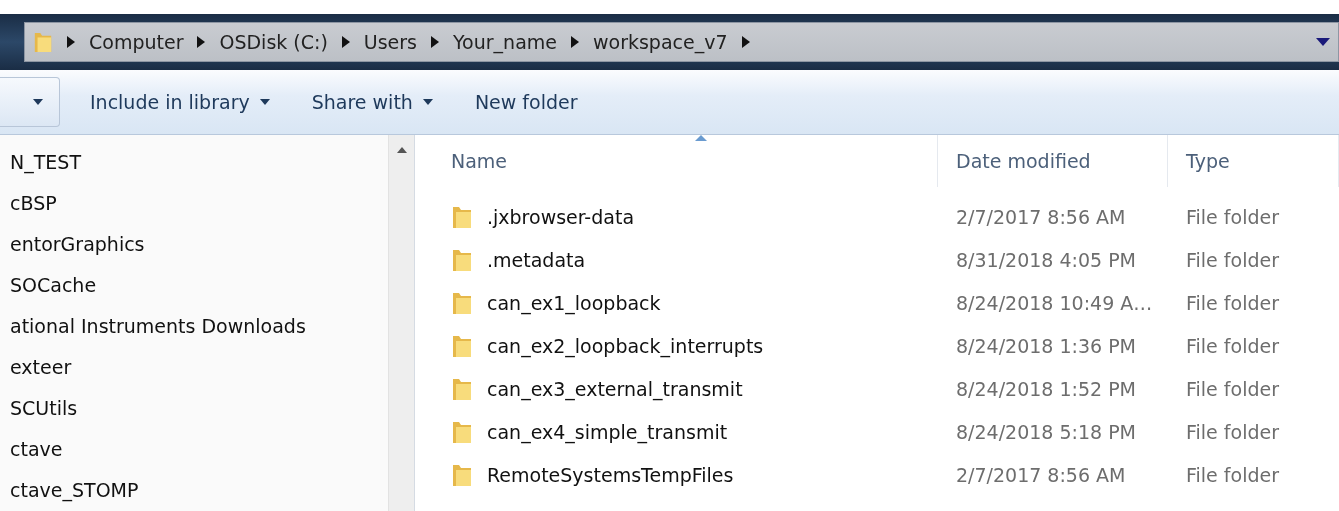 The width and height of the screenshot is (1339, 511). I want to click on file-name-text: can_ex2_loopback_interrupts, so click(625, 345).